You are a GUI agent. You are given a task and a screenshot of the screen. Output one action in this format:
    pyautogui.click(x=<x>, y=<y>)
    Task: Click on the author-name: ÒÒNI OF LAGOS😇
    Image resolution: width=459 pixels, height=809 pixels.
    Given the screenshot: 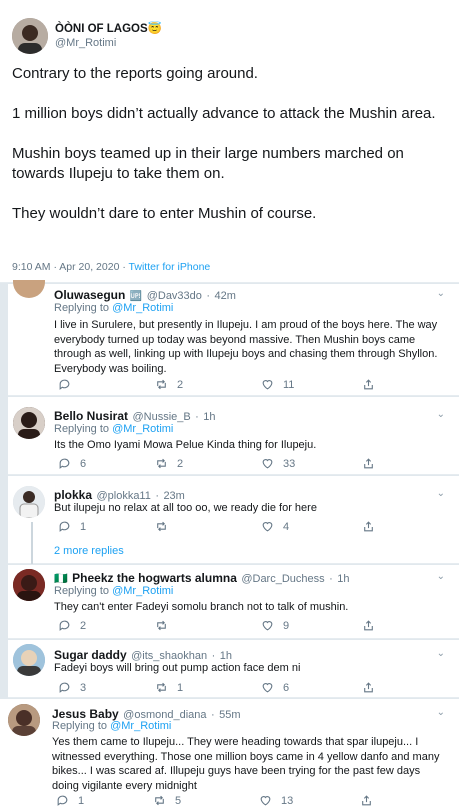 What is the action you would take?
    pyautogui.click(x=108, y=28)
    